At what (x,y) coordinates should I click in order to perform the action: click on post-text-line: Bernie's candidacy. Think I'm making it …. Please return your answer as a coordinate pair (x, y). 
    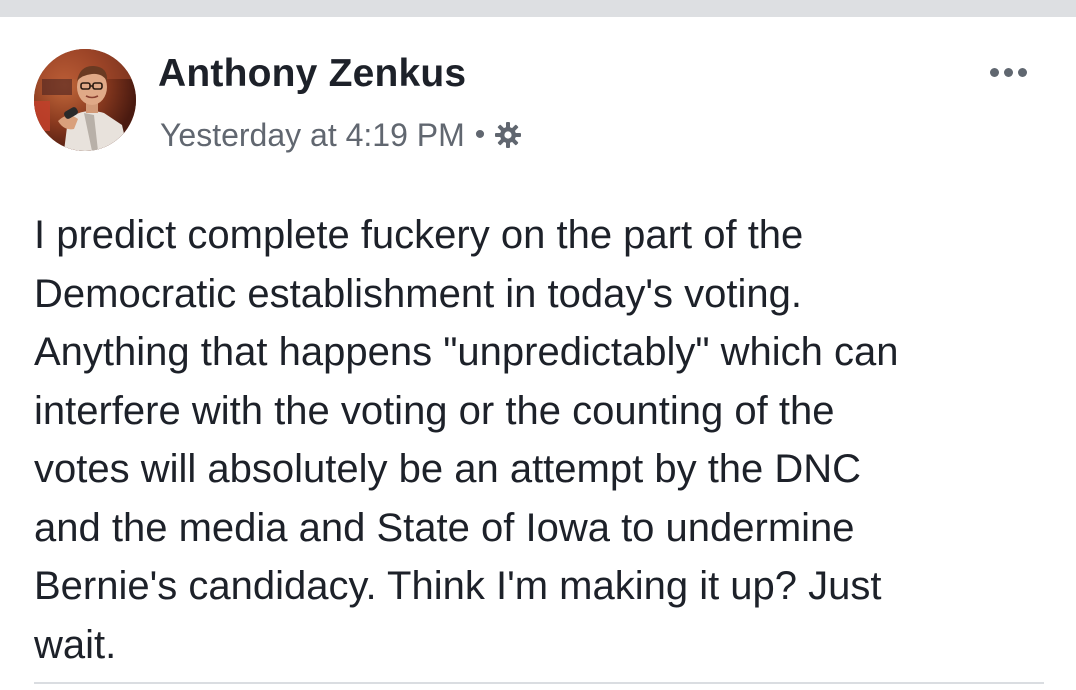
    Looking at the image, I should click on (458, 586).